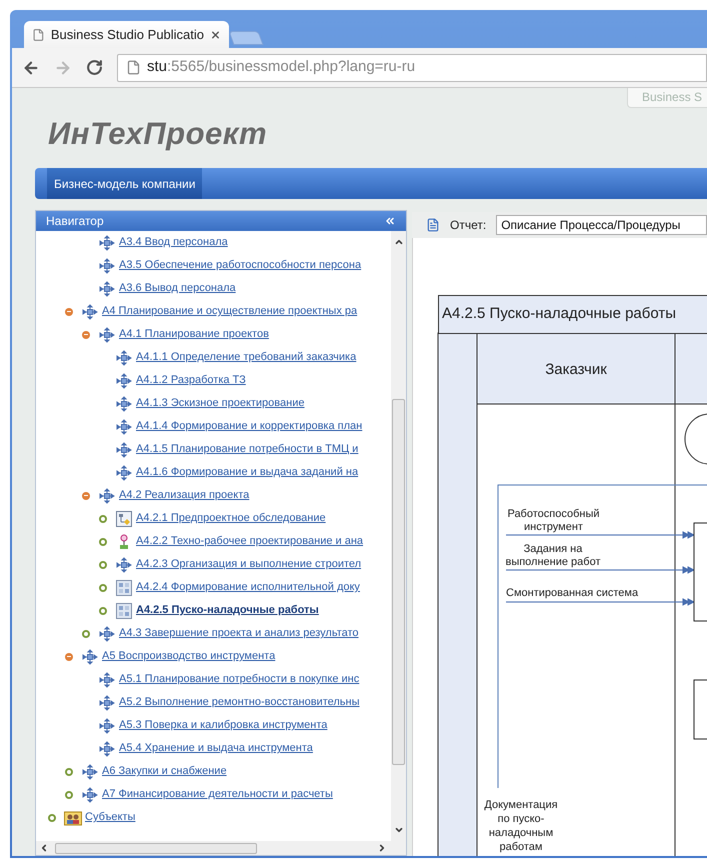 Image resolution: width=707 pixels, height=861 pixels. Describe the element at coordinates (553, 521) in the screenshot. I see `flow-label: Работоспособный инструмент` at that location.